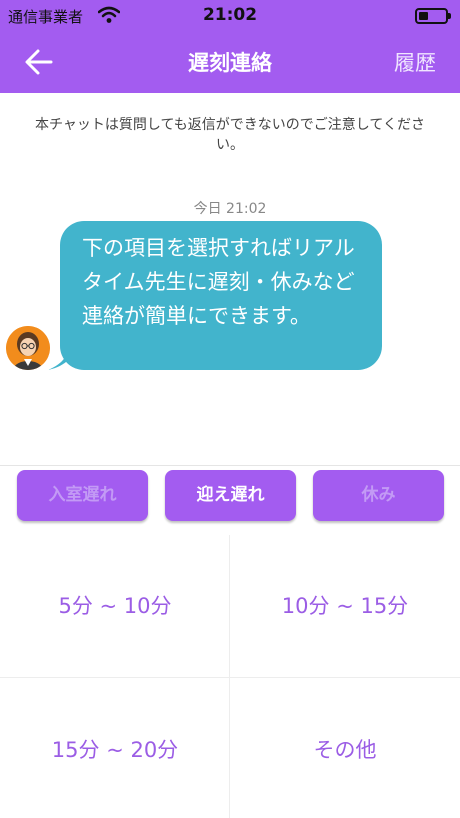 Image resolution: width=460 pixels, height=818 pixels. What do you see at coordinates (345, 605) in the screenshot?
I see `option-10-15: 10分 ~ 15分` at bounding box center [345, 605].